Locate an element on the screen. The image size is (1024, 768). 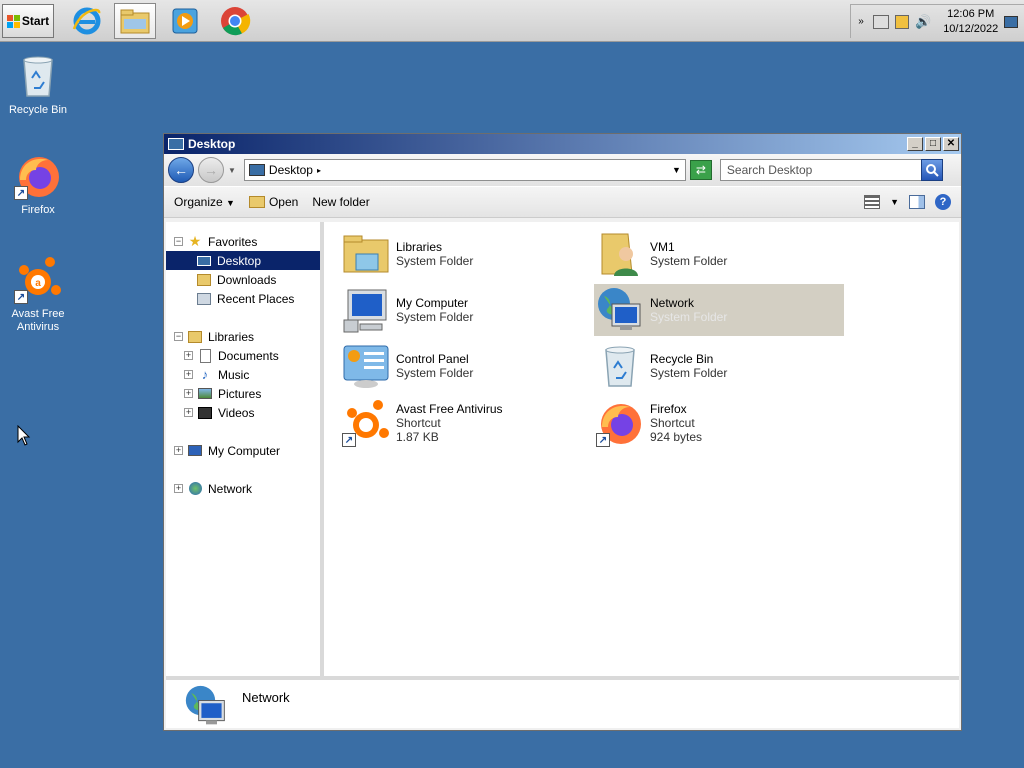
address-field: Desktop ▸ ▼ is located at coordinates (464, 170).